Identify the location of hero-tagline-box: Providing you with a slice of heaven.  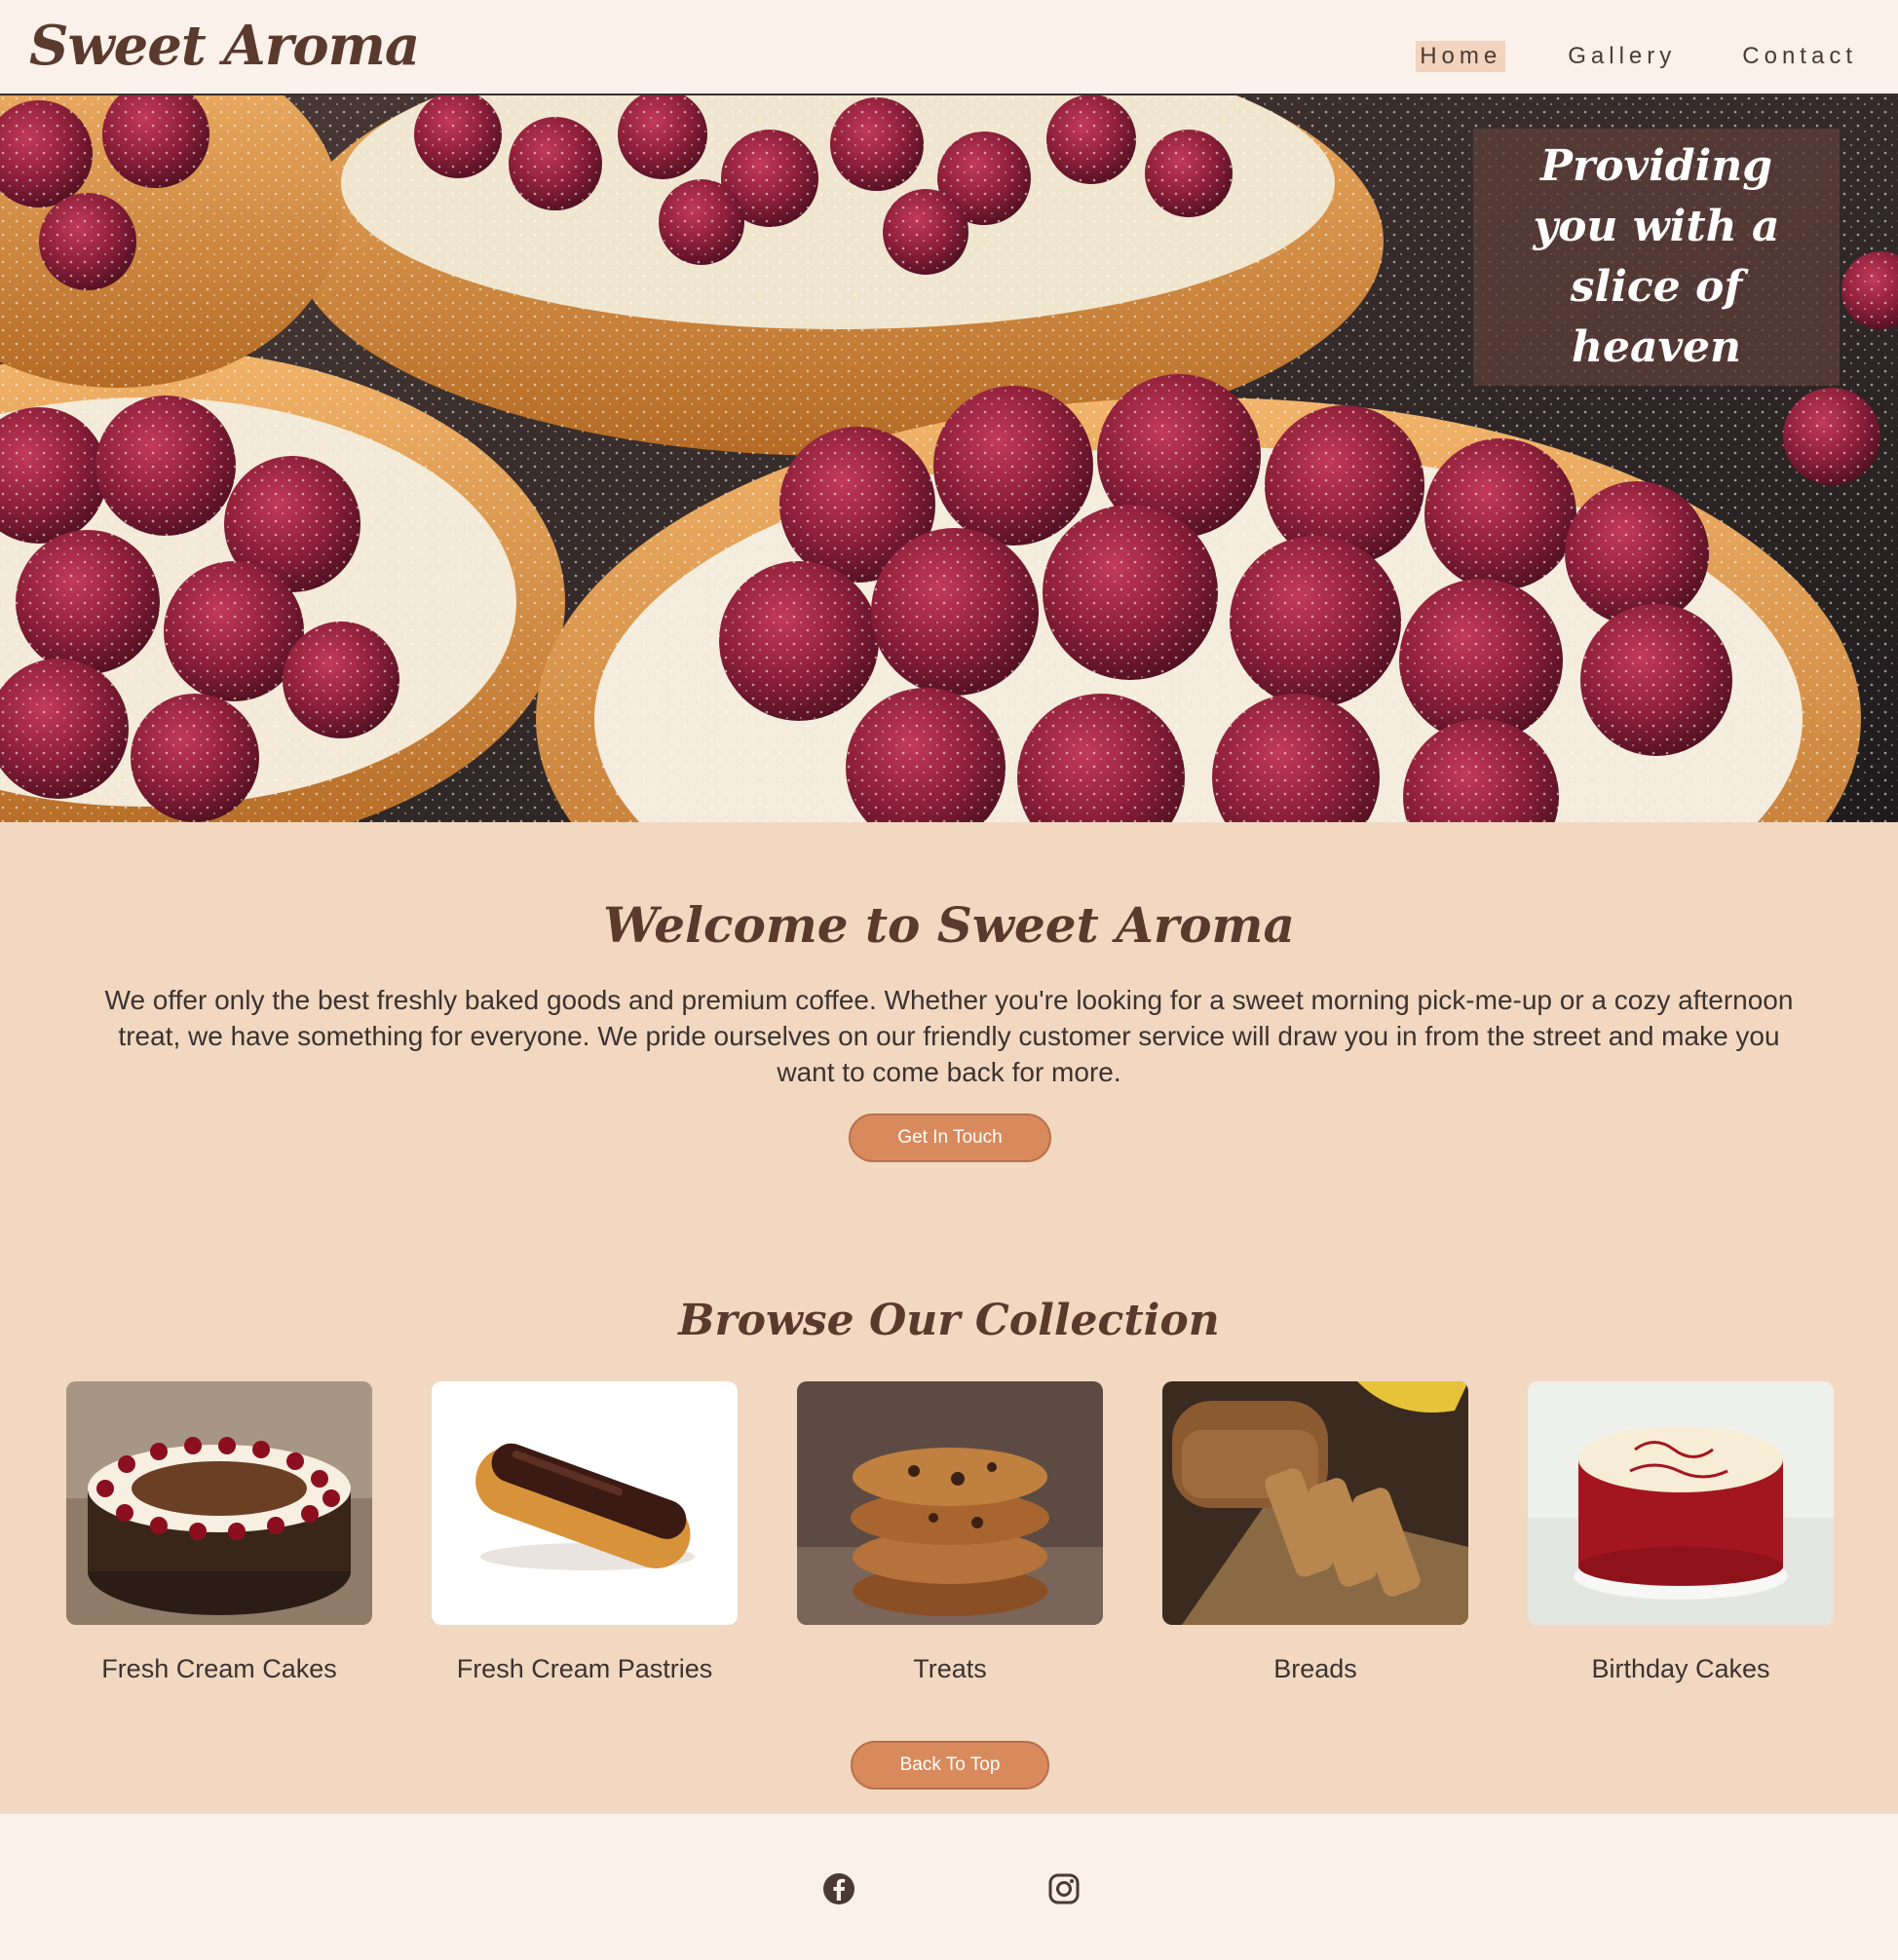
(1656, 258).